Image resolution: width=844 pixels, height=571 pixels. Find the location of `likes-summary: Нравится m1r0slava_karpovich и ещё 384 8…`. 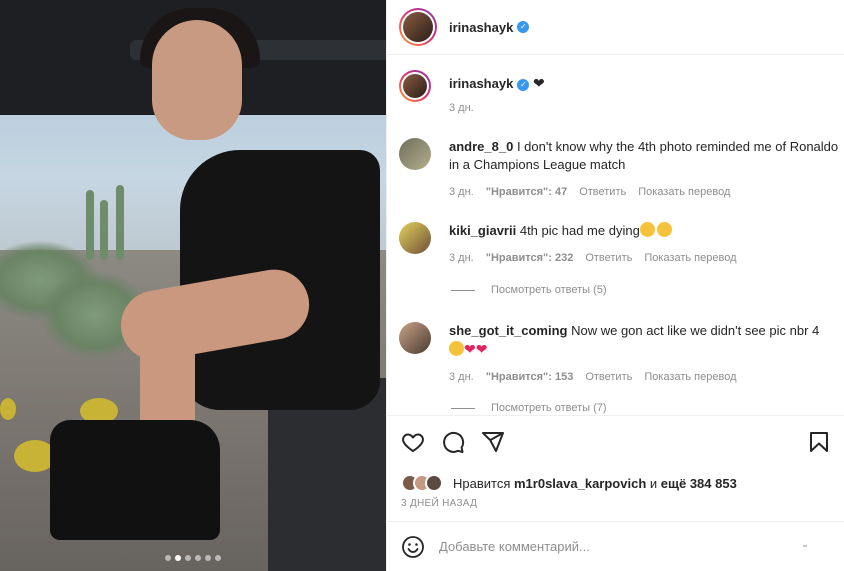

likes-summary: Нравится m1r0slava_karpovich и ещё 384 8… is located at coordinates (569, 483).